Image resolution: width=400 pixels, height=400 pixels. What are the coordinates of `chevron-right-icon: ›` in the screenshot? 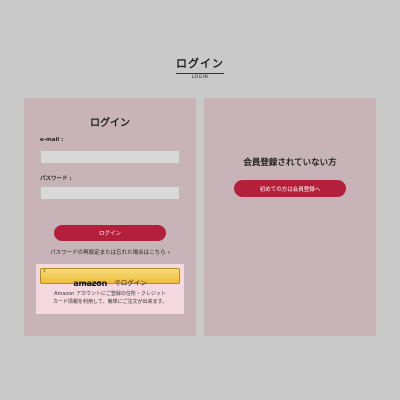 It's located at (168, 253).